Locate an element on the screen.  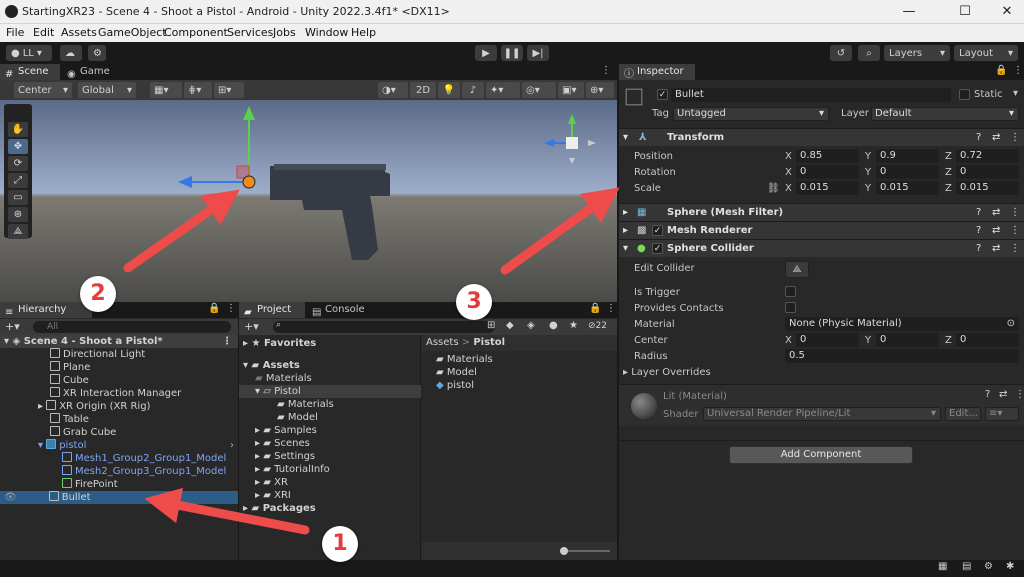
list-item: Directional Light is located at coordinates (97, 354).